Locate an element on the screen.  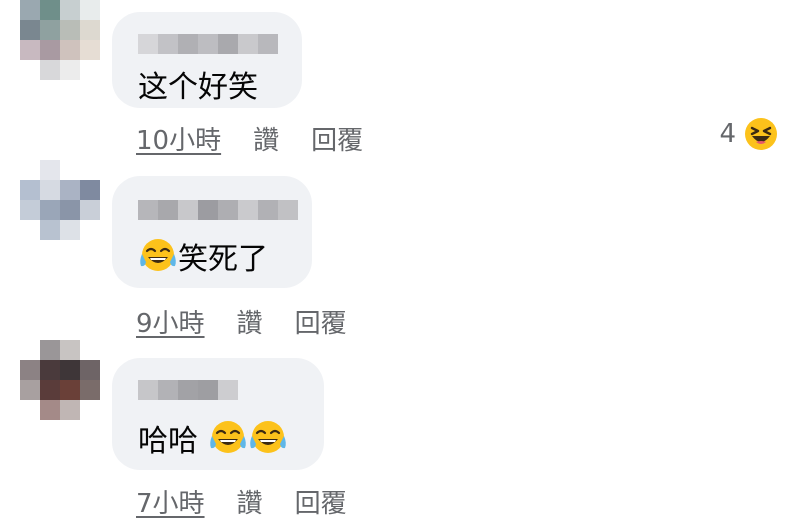
comment-text-content: 哈哈 is located at coordinates (168, 441).